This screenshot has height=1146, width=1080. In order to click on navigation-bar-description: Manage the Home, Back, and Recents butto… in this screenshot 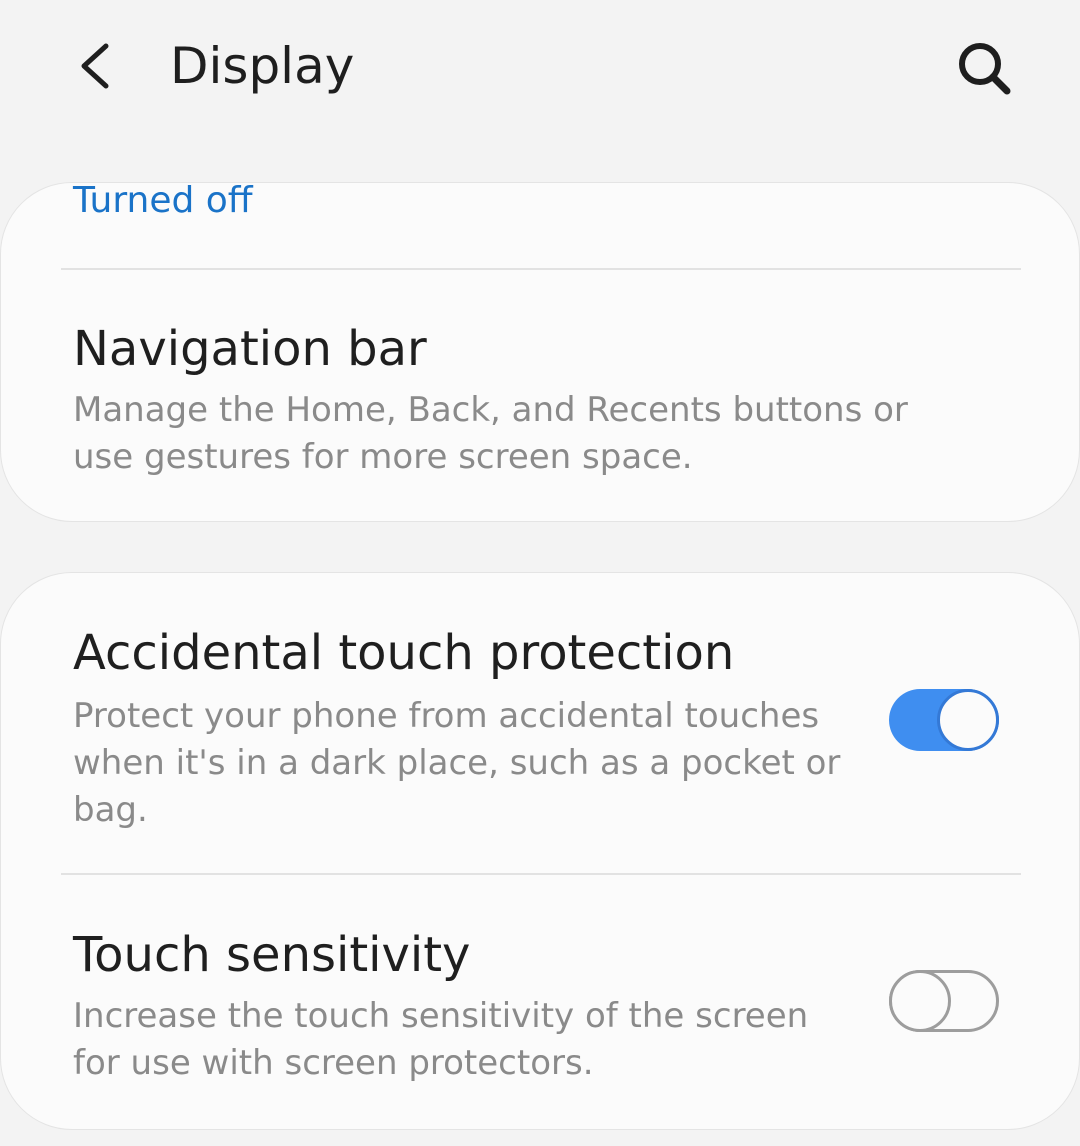, I will do `click(490, 433)`.